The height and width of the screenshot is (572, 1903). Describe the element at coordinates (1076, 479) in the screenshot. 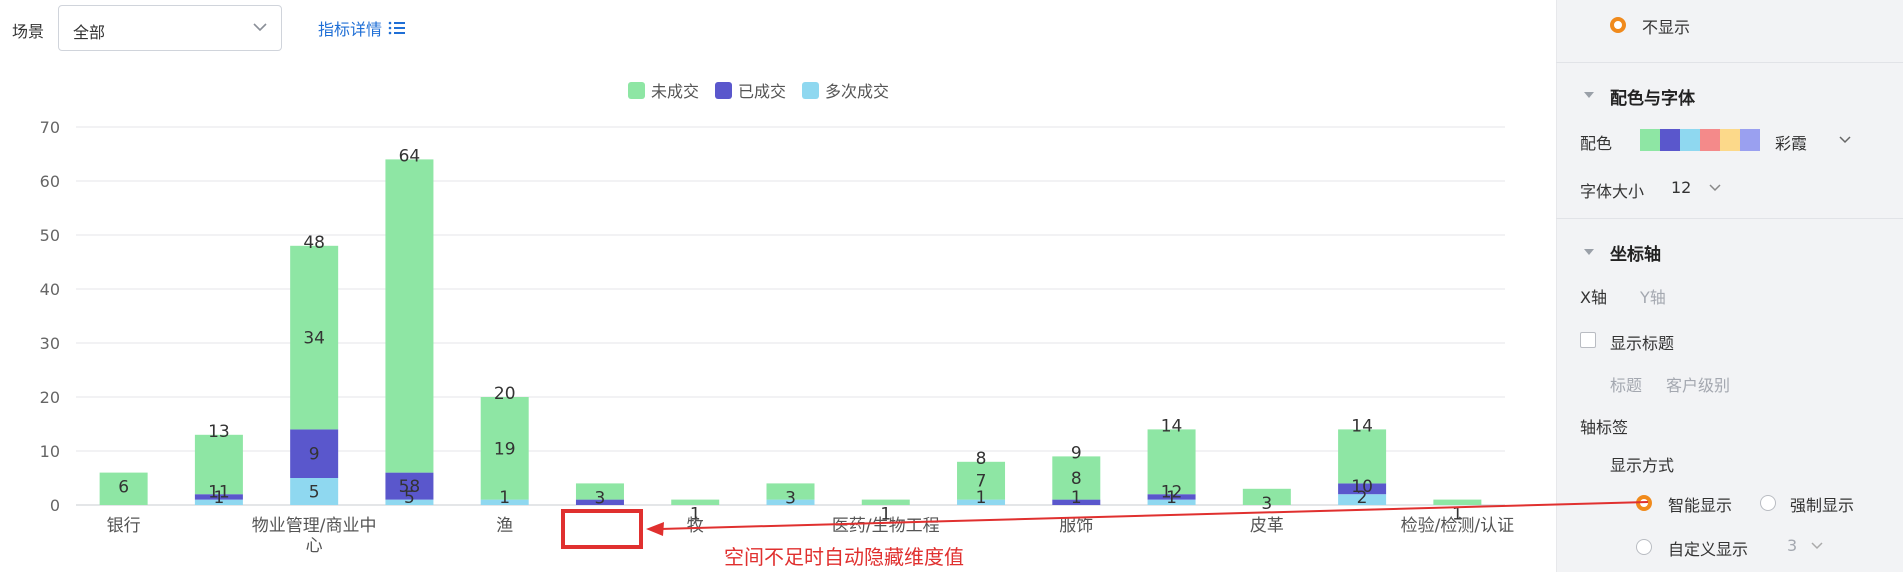

I see `data-label: 8` at that location.